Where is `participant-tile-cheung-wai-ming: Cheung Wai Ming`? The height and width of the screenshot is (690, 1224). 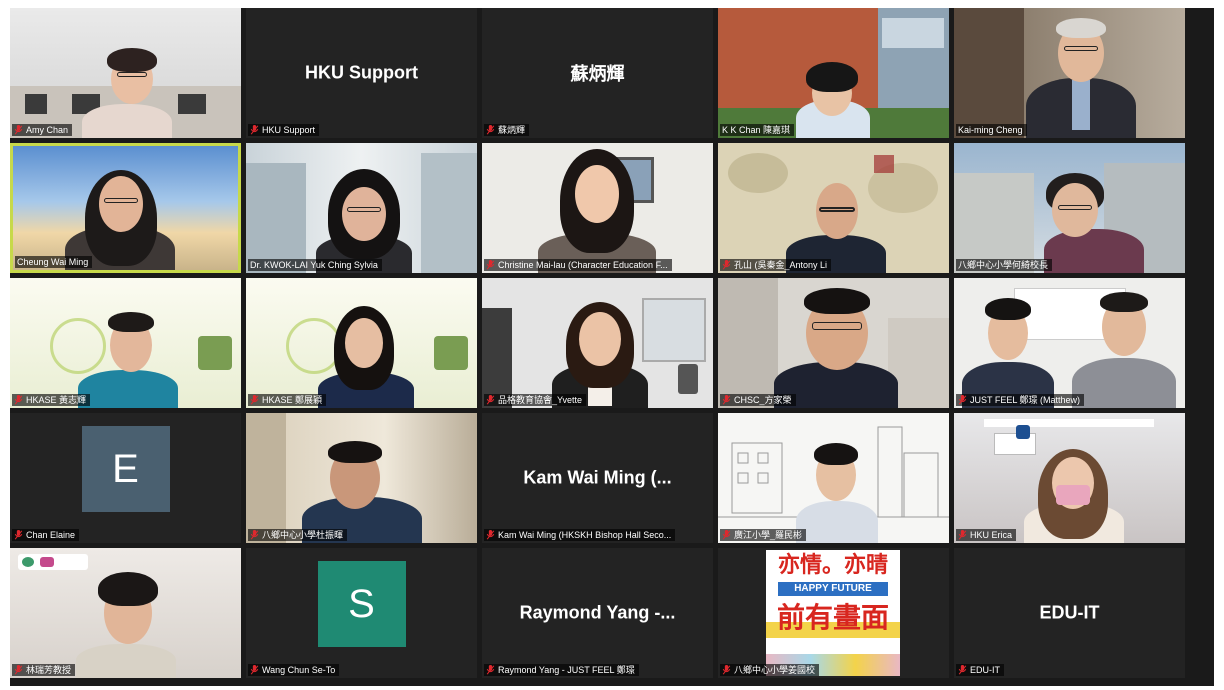 participant-tile-cheung-wai-ming: Cheung Wai Ming is located at coordinates (125, 208).